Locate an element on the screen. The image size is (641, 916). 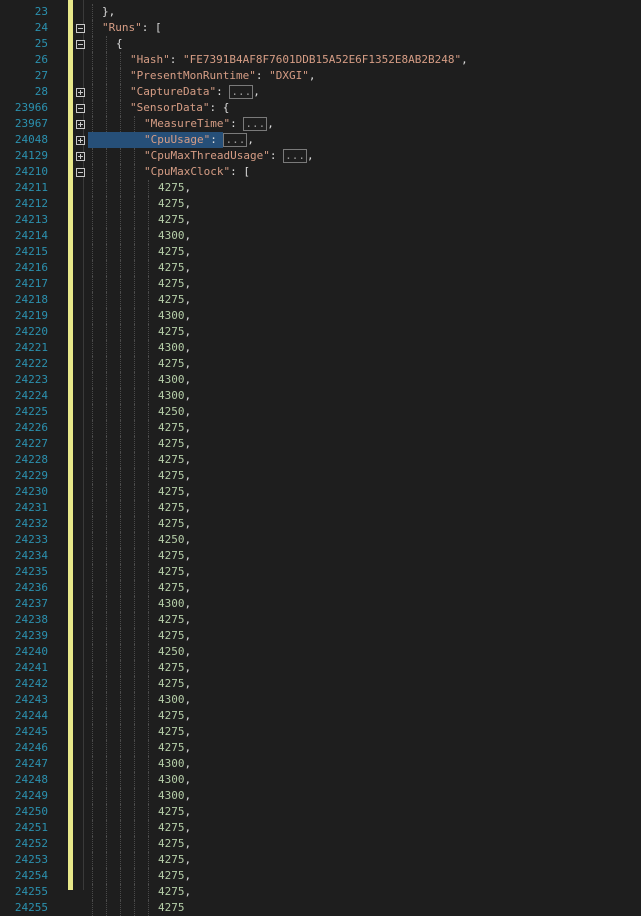
code-line: 24223 4300, is located at coordinates (320, 380).